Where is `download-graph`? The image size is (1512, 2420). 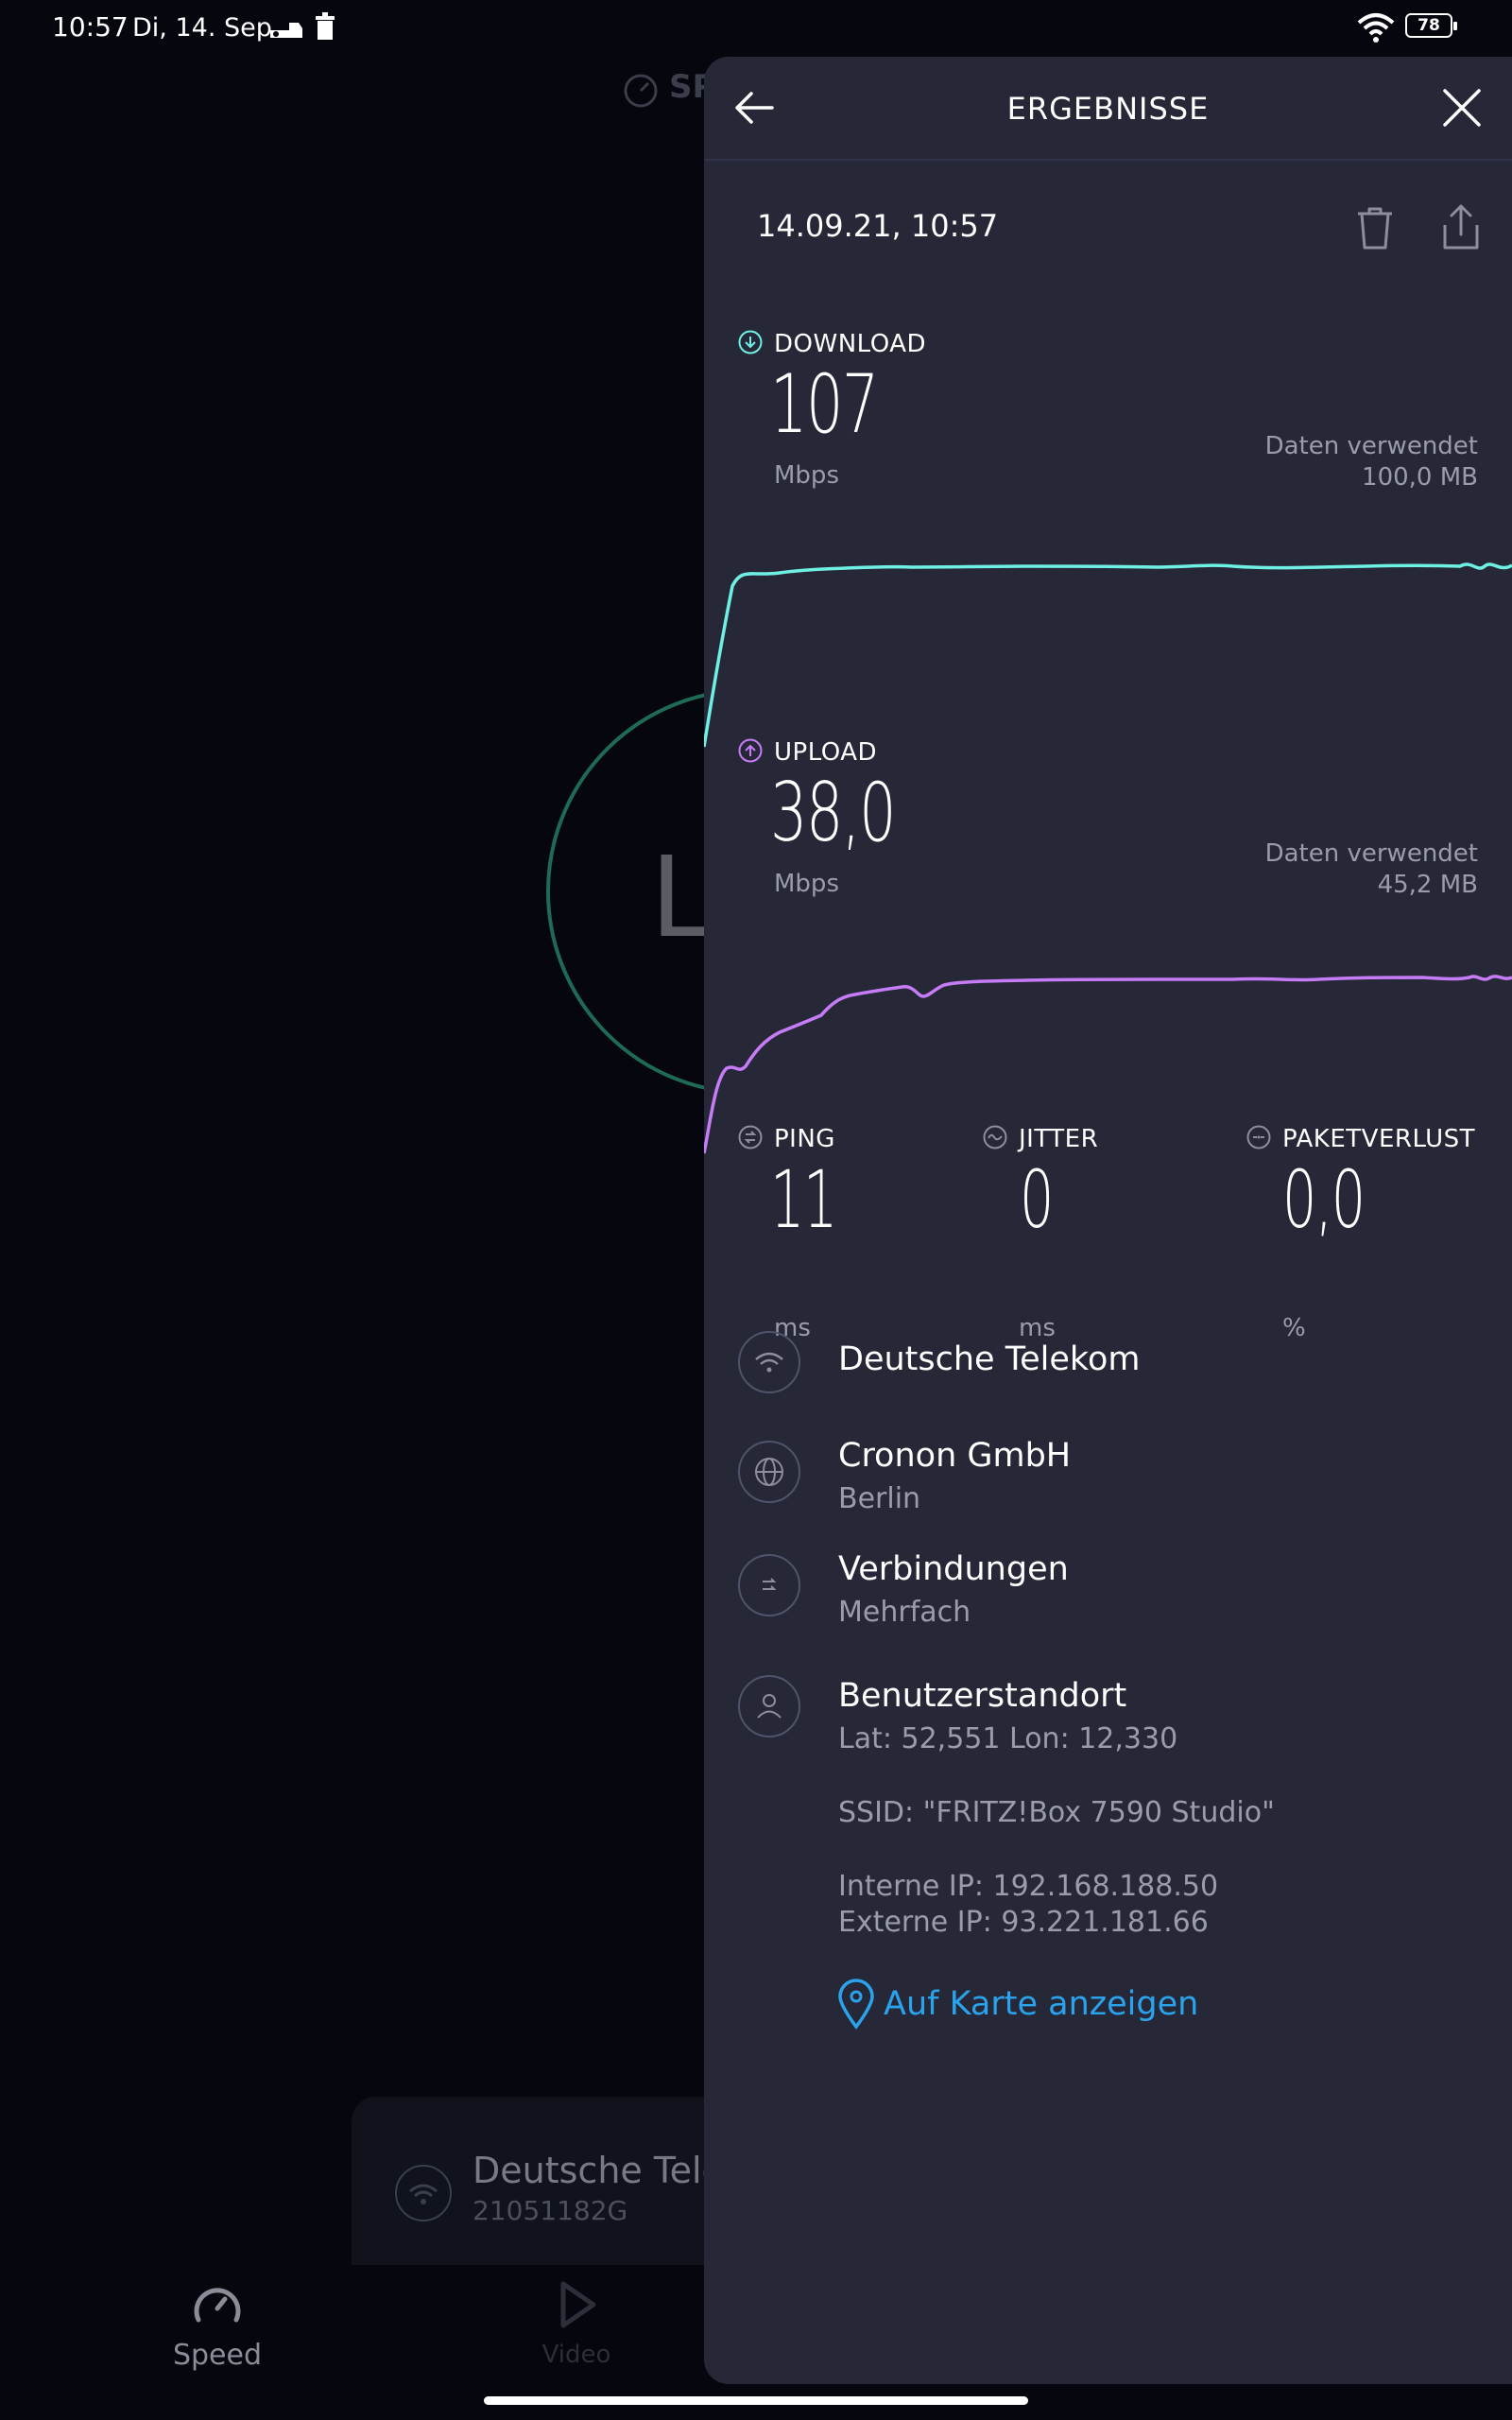
download-graph is located at coordinates (1108, 655).